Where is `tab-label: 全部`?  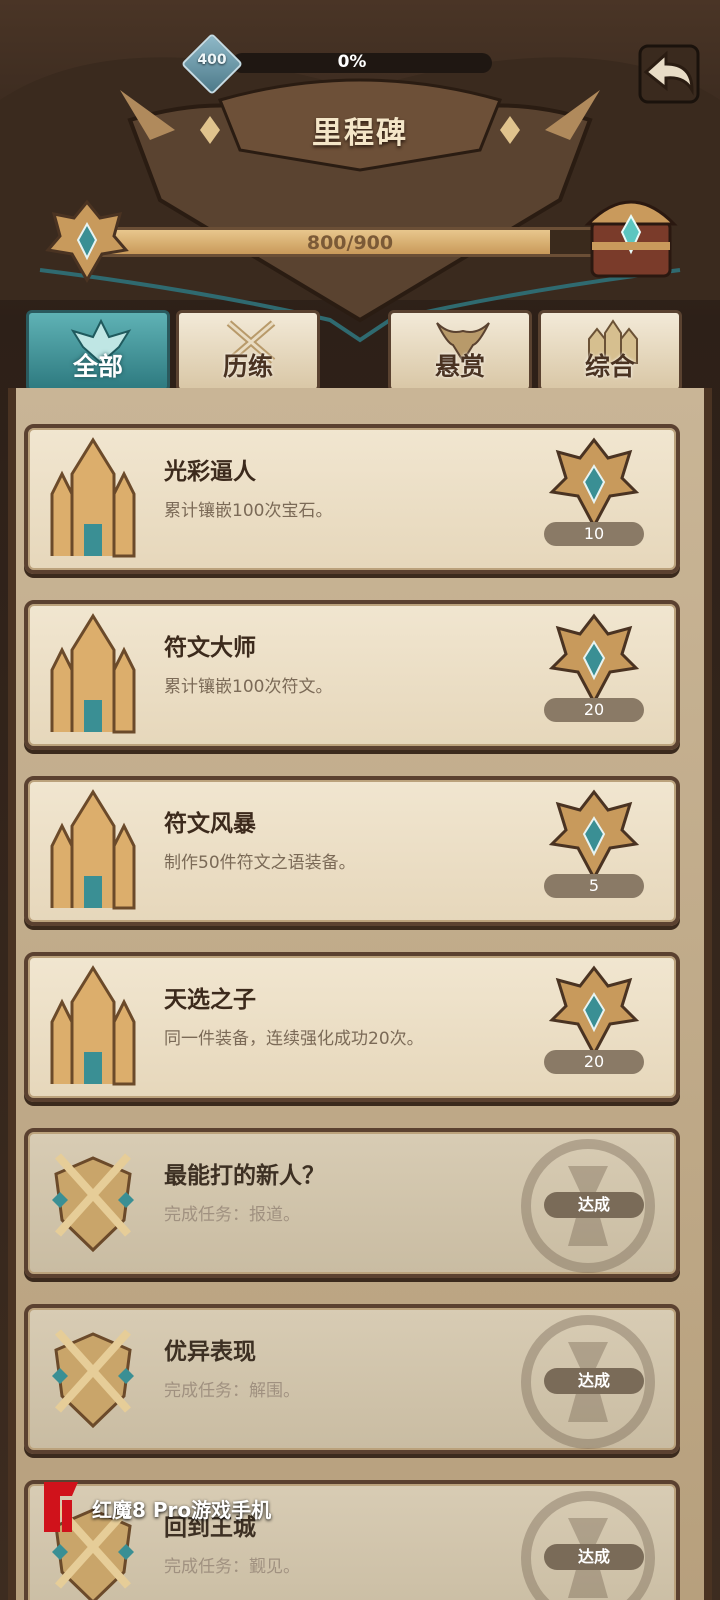 tab-label: 全部 is located at coordinates (97, 366).